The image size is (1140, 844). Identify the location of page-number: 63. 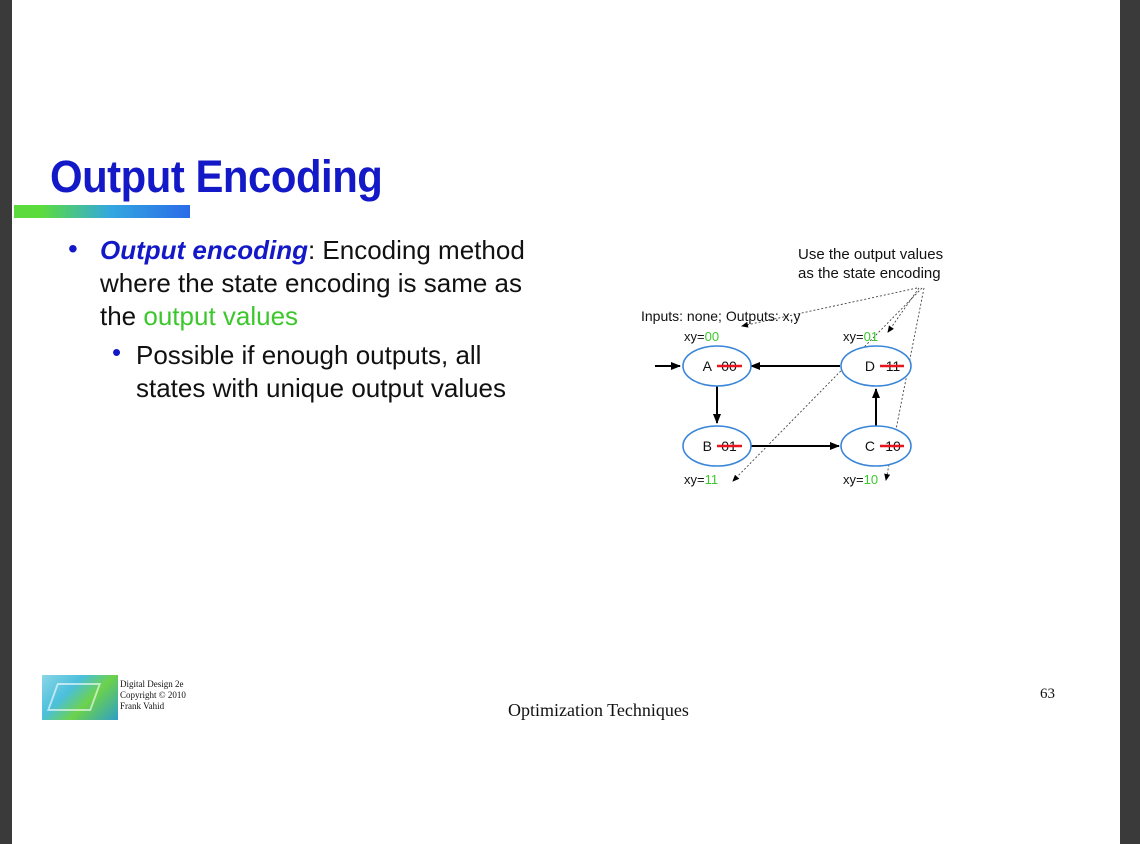
(1047, 694).